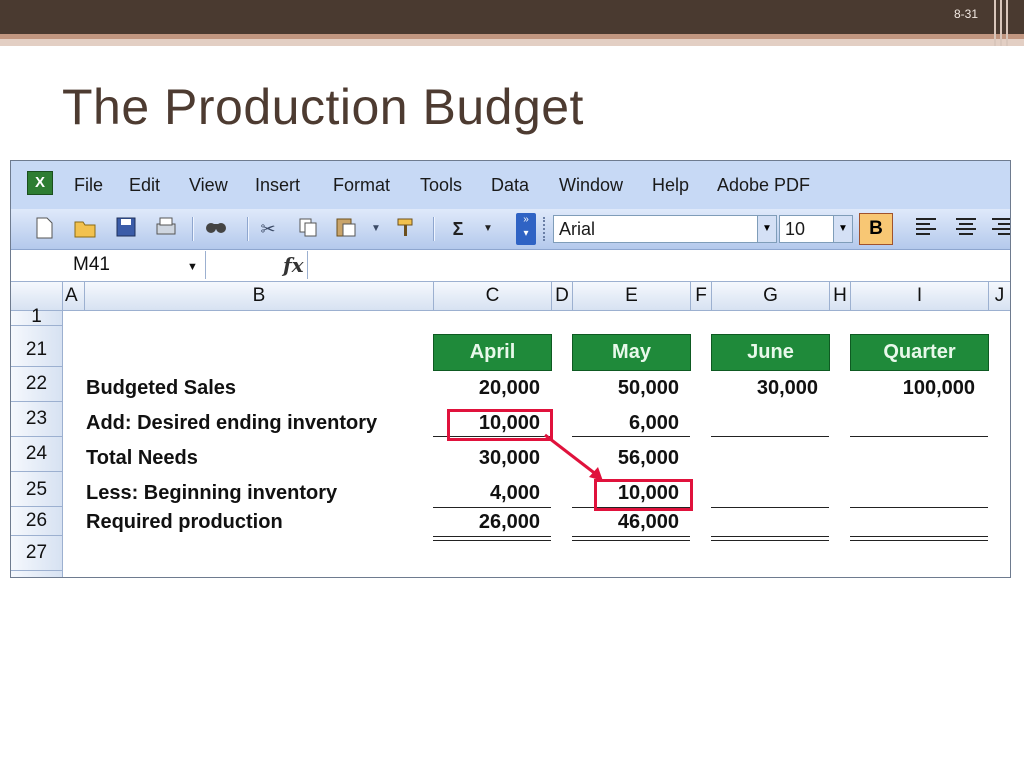 The height and width of the screenshot is (768, 1024). Describe the element at coordinates (88, 185) in the screenshot. I see `menu-file: File` at that location.